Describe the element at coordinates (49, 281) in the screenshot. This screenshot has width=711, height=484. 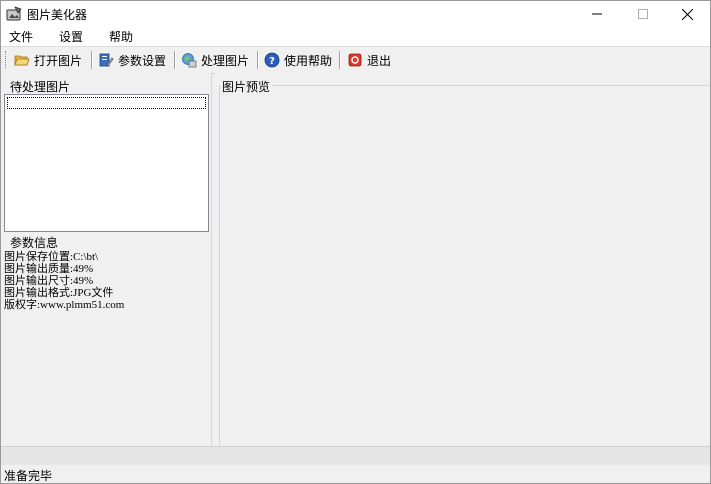
I see `param-output-size: 图片输出尺寸:49%` at that location.